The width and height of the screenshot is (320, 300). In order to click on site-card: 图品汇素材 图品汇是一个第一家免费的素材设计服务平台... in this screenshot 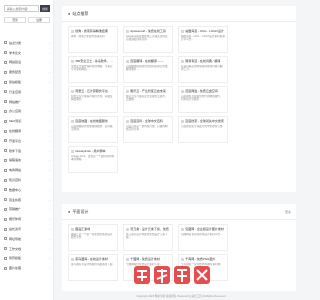, I will do `click(93, 237)`.